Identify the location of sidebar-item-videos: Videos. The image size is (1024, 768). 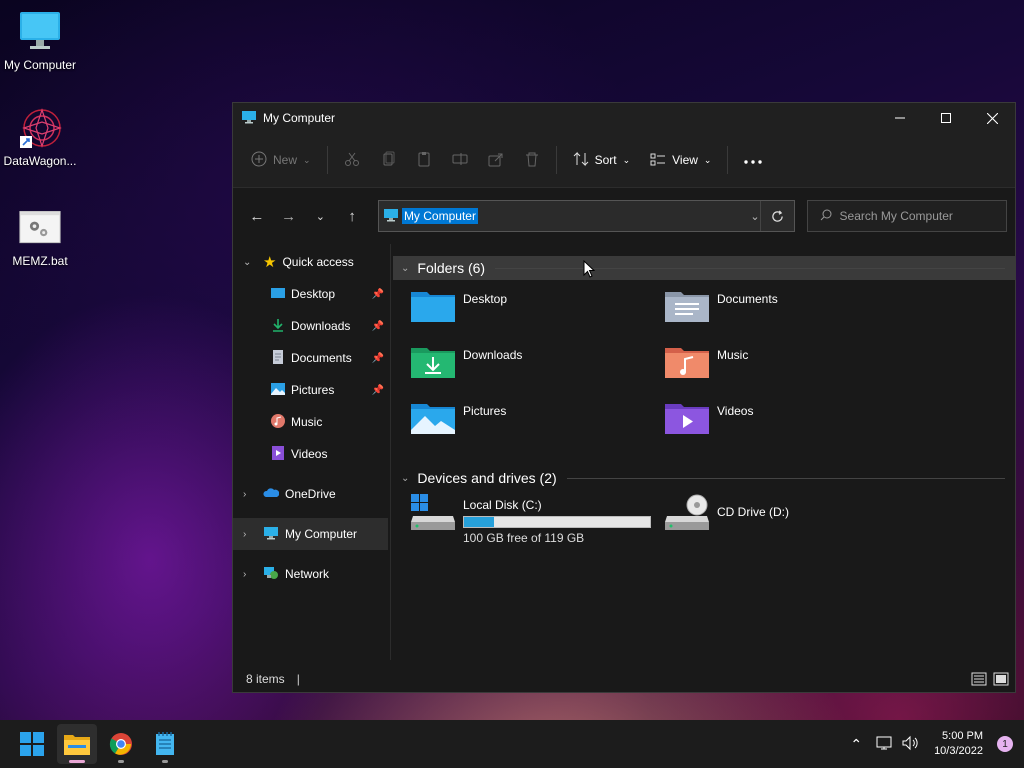
(311, 454).